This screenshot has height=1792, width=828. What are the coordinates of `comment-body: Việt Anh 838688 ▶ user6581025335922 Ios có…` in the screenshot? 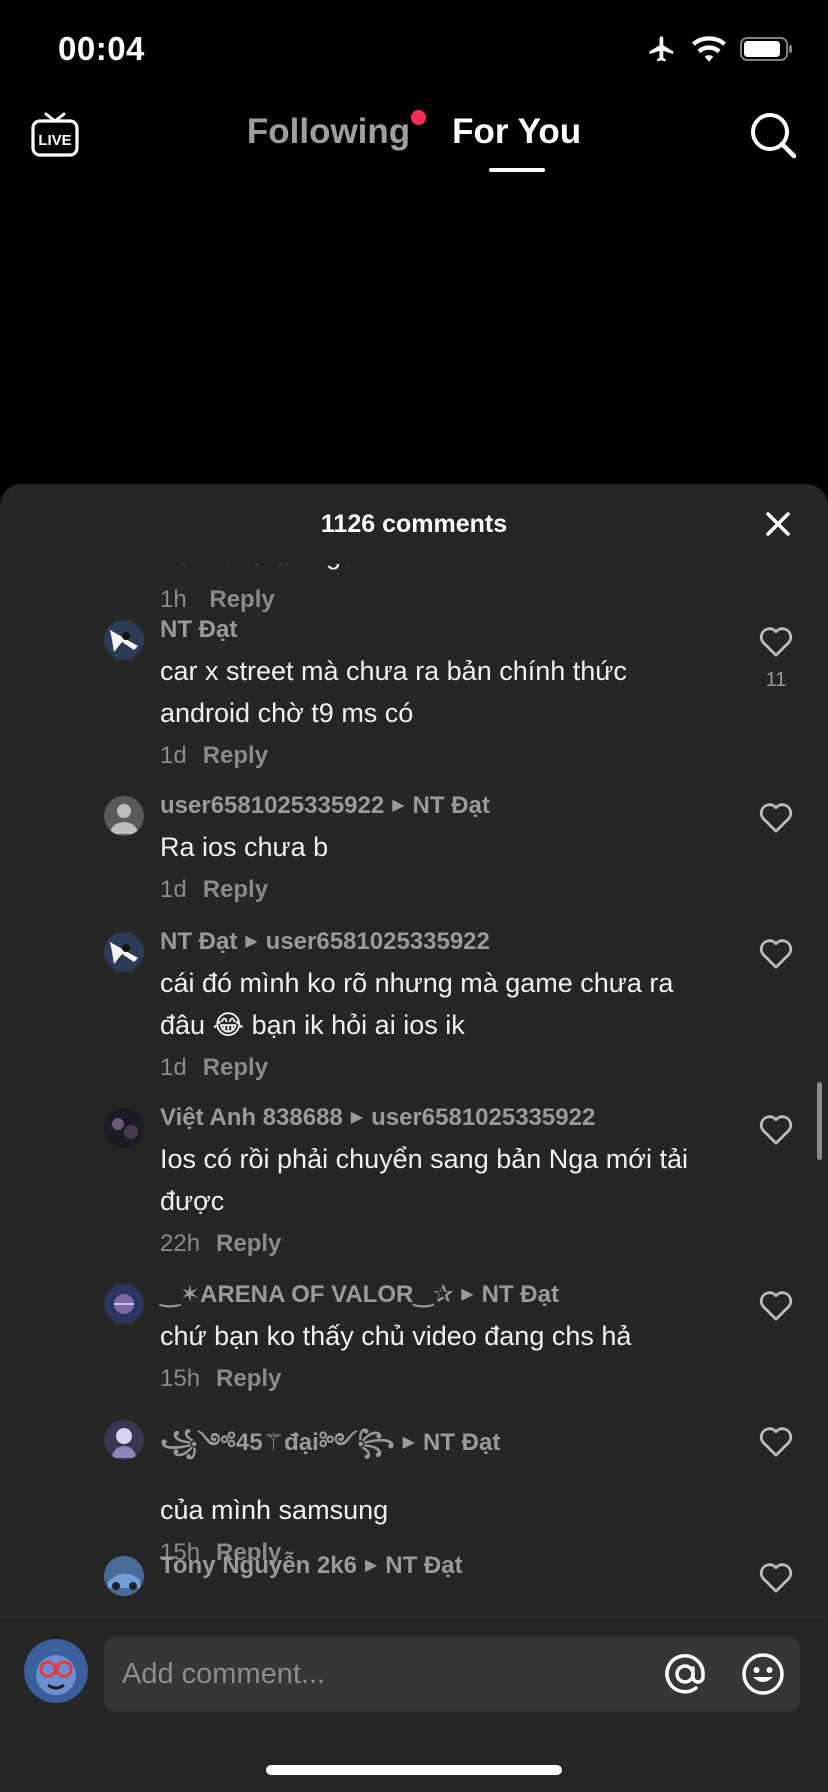 It's located at (440, 1181).